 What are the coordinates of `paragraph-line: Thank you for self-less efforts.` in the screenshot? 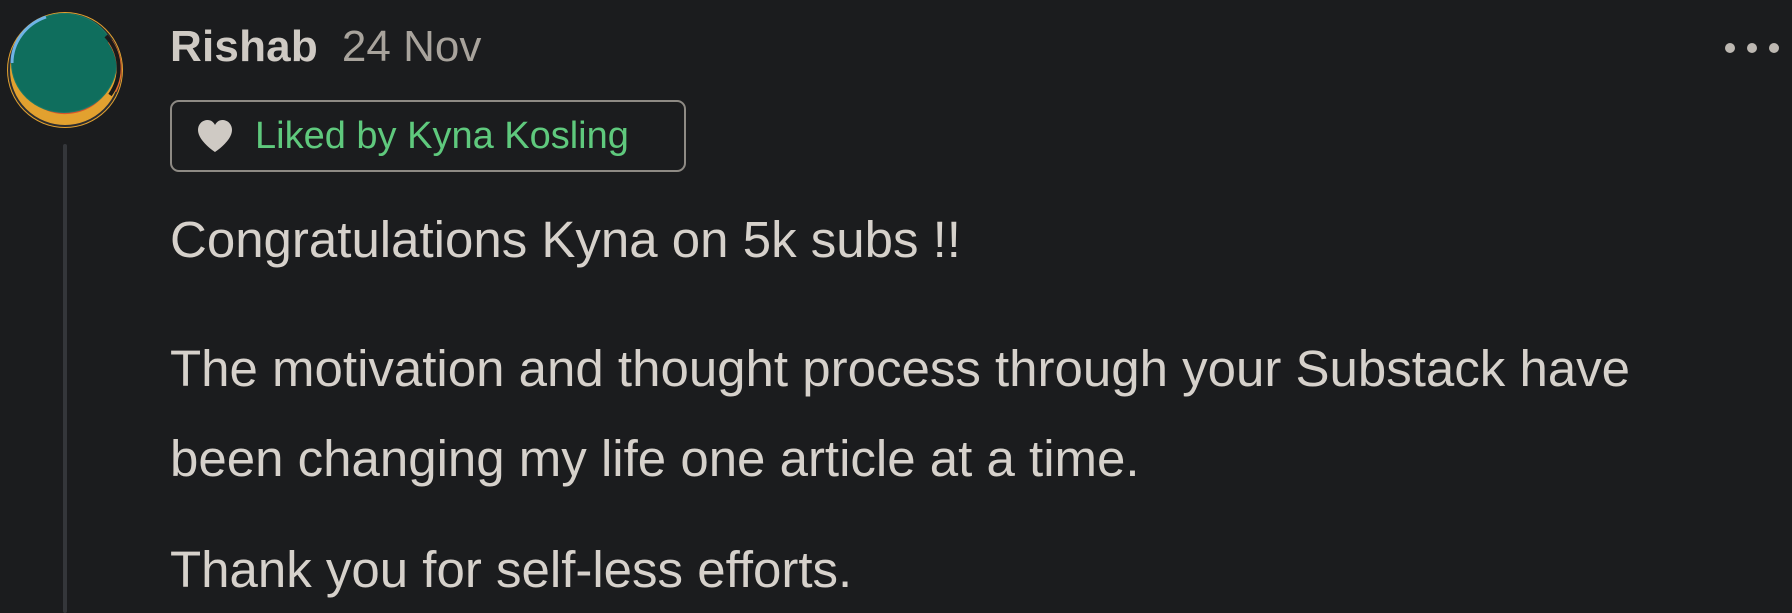 It's located at (511, 569).